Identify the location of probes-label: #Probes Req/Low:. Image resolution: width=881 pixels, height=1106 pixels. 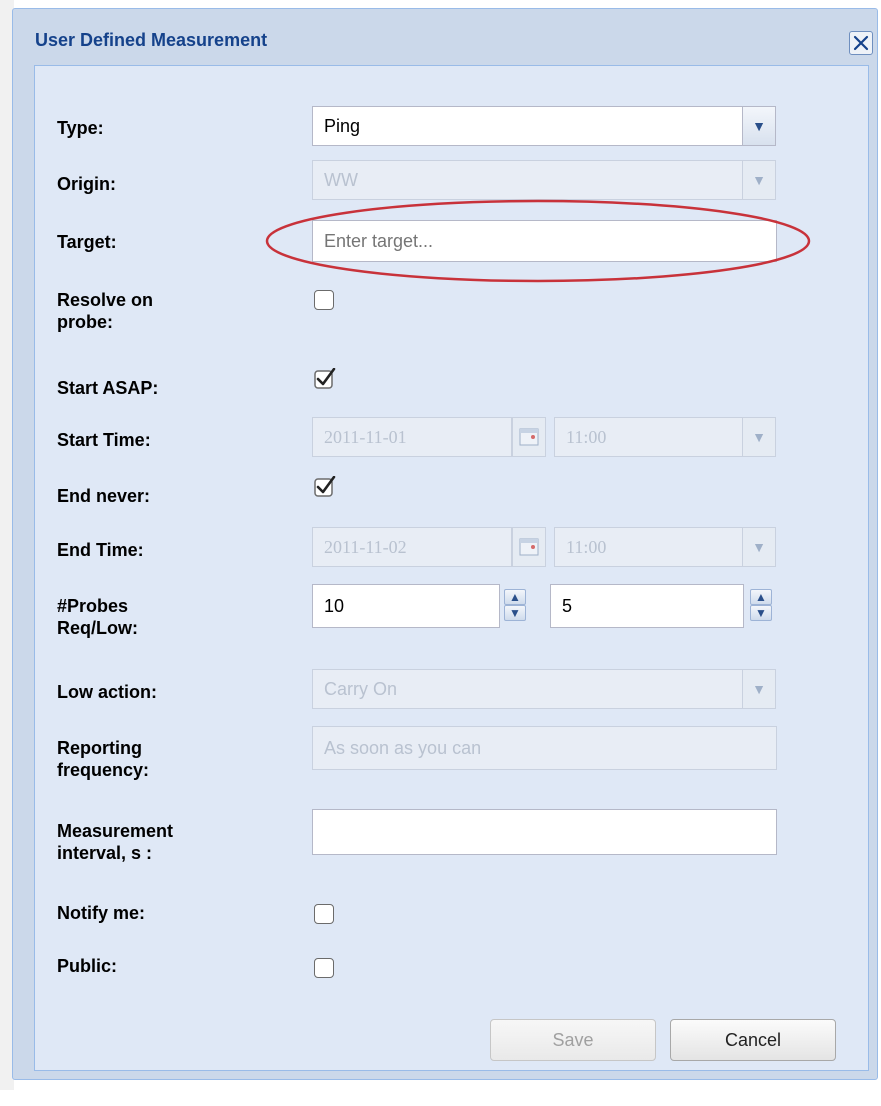
(97, 617).